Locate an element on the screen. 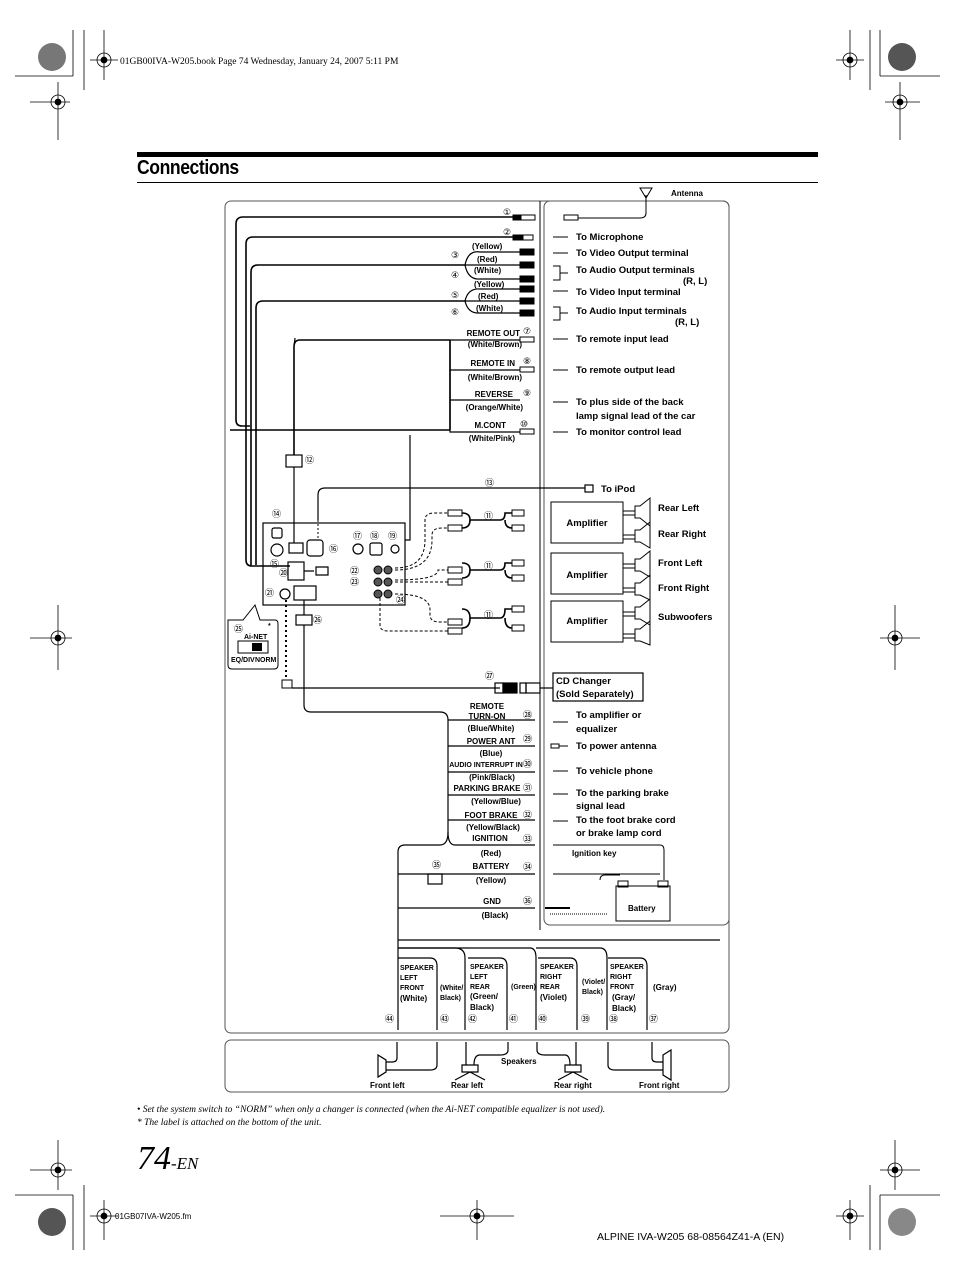 This screenshot has width=954, height=1278. amp-out-front-left: Front Left is located at coordinates (680, 563).